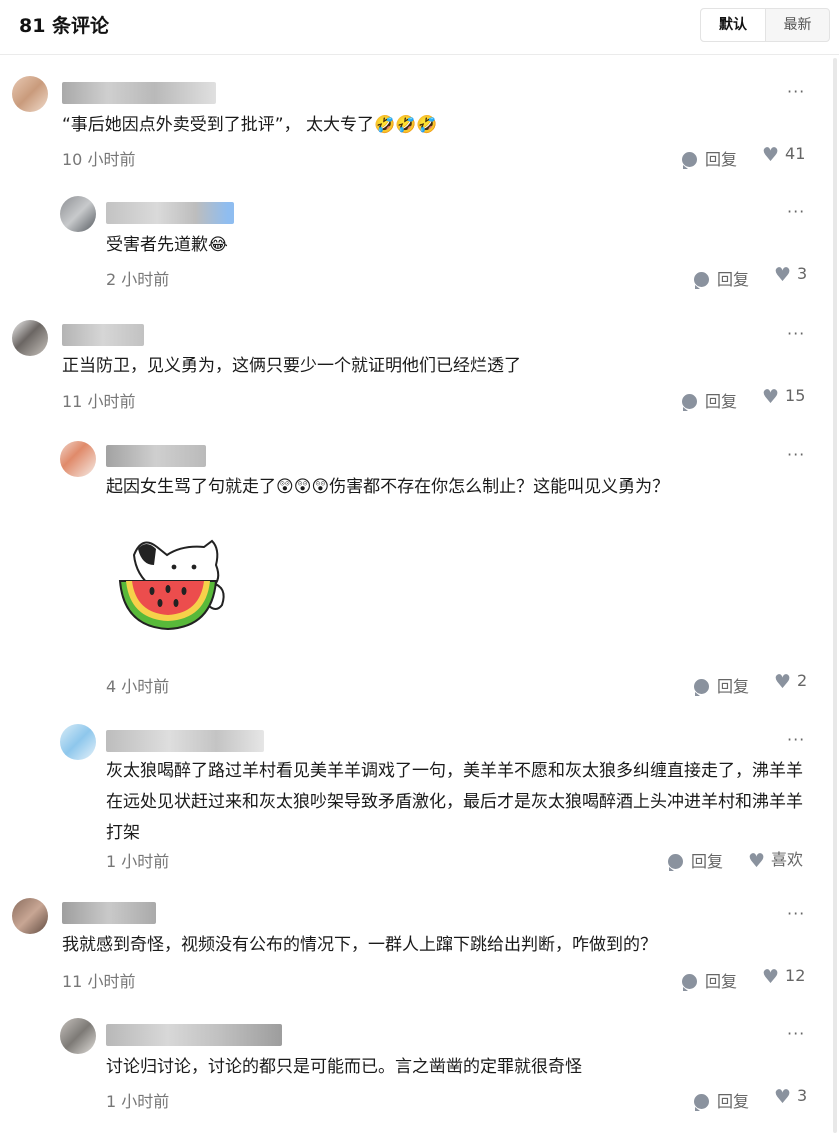 The width and height of the screenshot is (839, 1137). Describe the element at coordinates (138, 279) in the screenshot. I see `comment-time: 2 小时前` at that location.